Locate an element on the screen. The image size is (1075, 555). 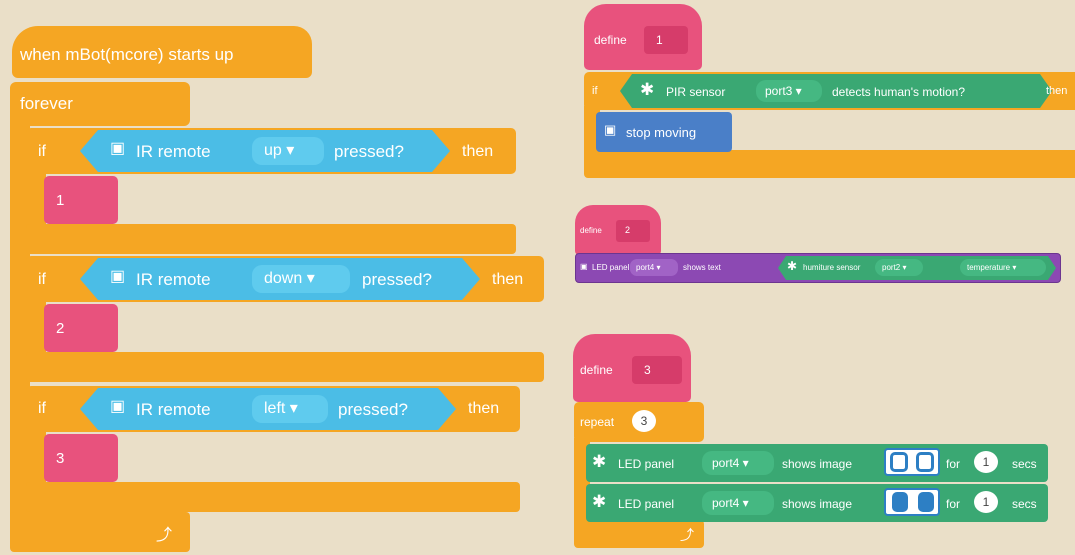
repeat-label: repeat is located at coordinates (597, 422).